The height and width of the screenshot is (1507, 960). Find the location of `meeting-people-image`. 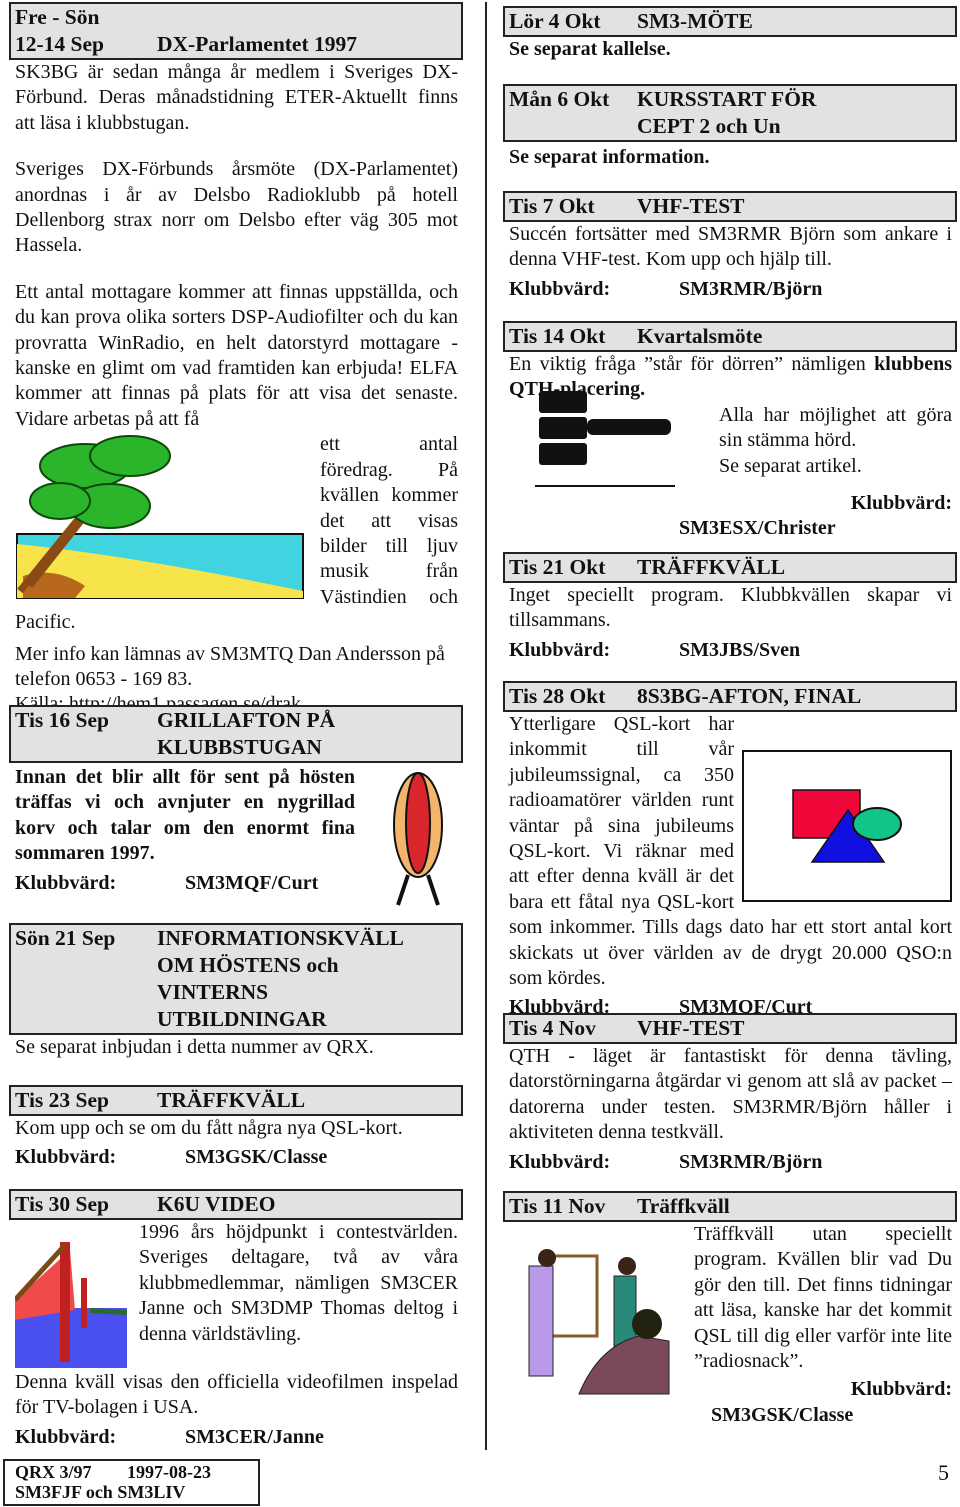

meeting-people-image is located at coordinates (606, 1321).